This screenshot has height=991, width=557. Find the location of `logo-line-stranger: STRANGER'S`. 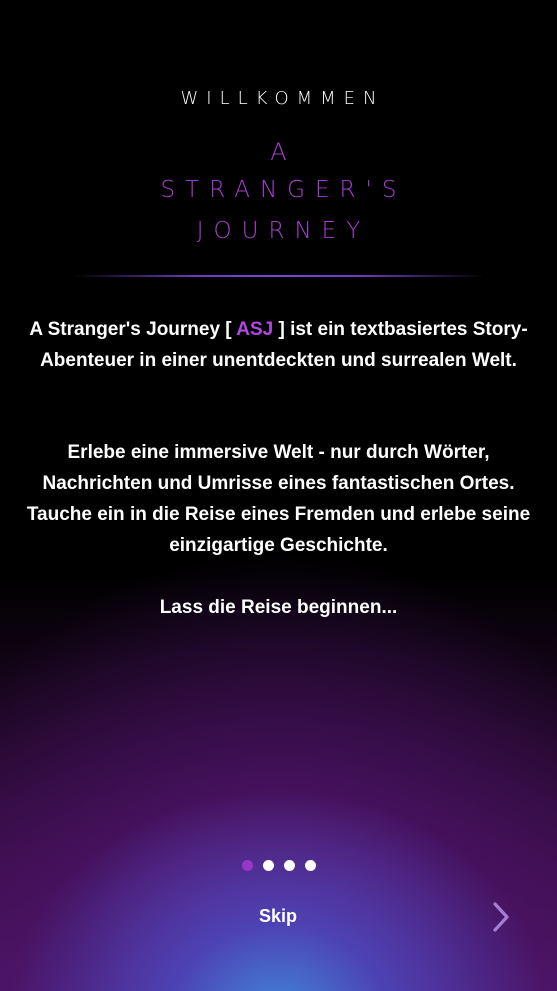

logo-line-stranger: STRANGER'S is located at coordinates (283, 190).